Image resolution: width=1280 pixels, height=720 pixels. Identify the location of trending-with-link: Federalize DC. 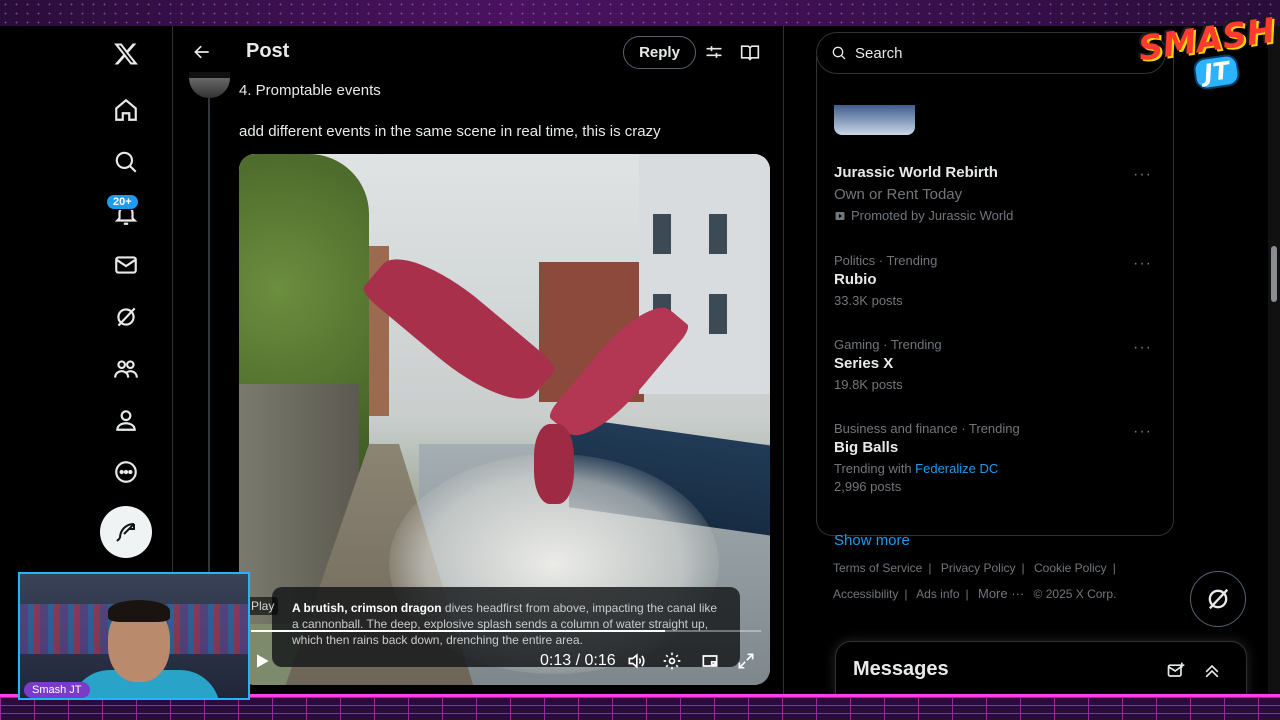
(956, 468).